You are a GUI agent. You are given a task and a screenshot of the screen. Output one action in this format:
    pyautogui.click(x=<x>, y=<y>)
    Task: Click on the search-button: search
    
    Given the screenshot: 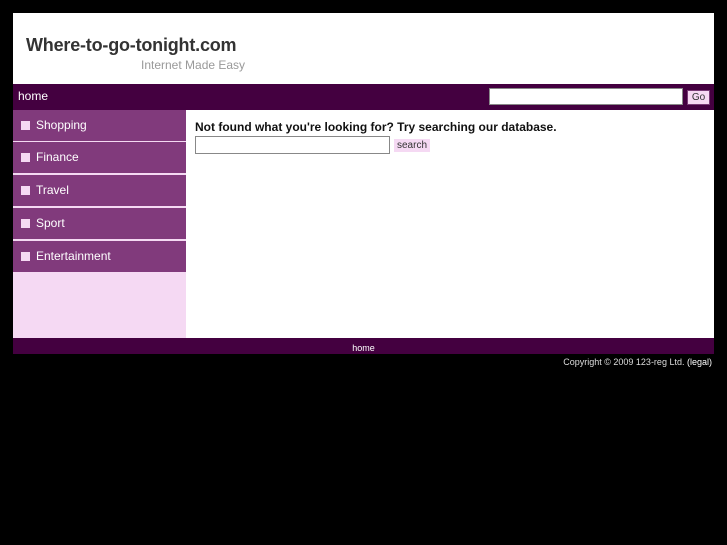 What is the action you would take?
    pyautogui.click(x=412, y=145)
    